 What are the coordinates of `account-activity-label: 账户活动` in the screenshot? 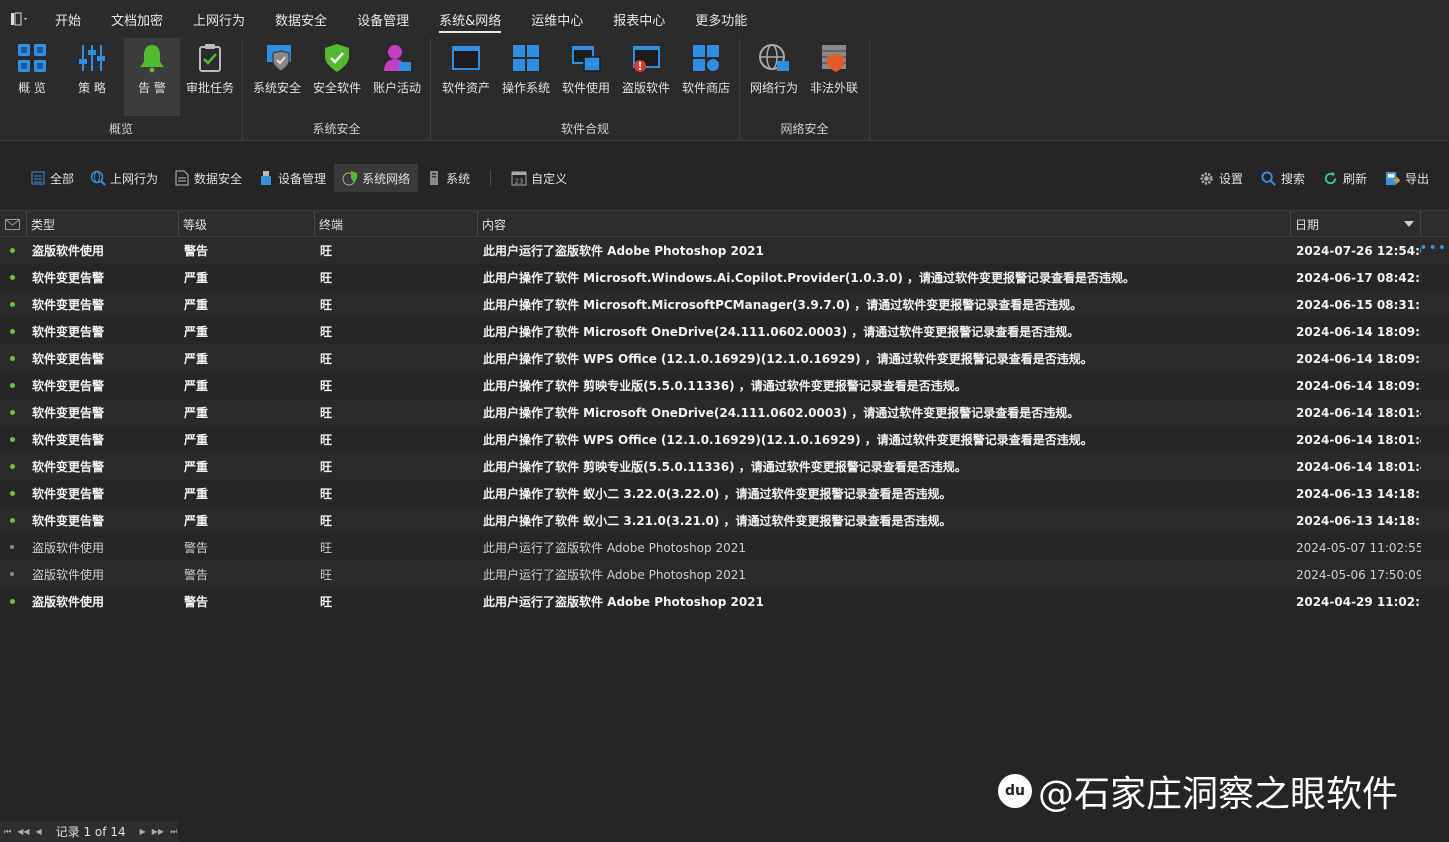 It's located at (396, 88).